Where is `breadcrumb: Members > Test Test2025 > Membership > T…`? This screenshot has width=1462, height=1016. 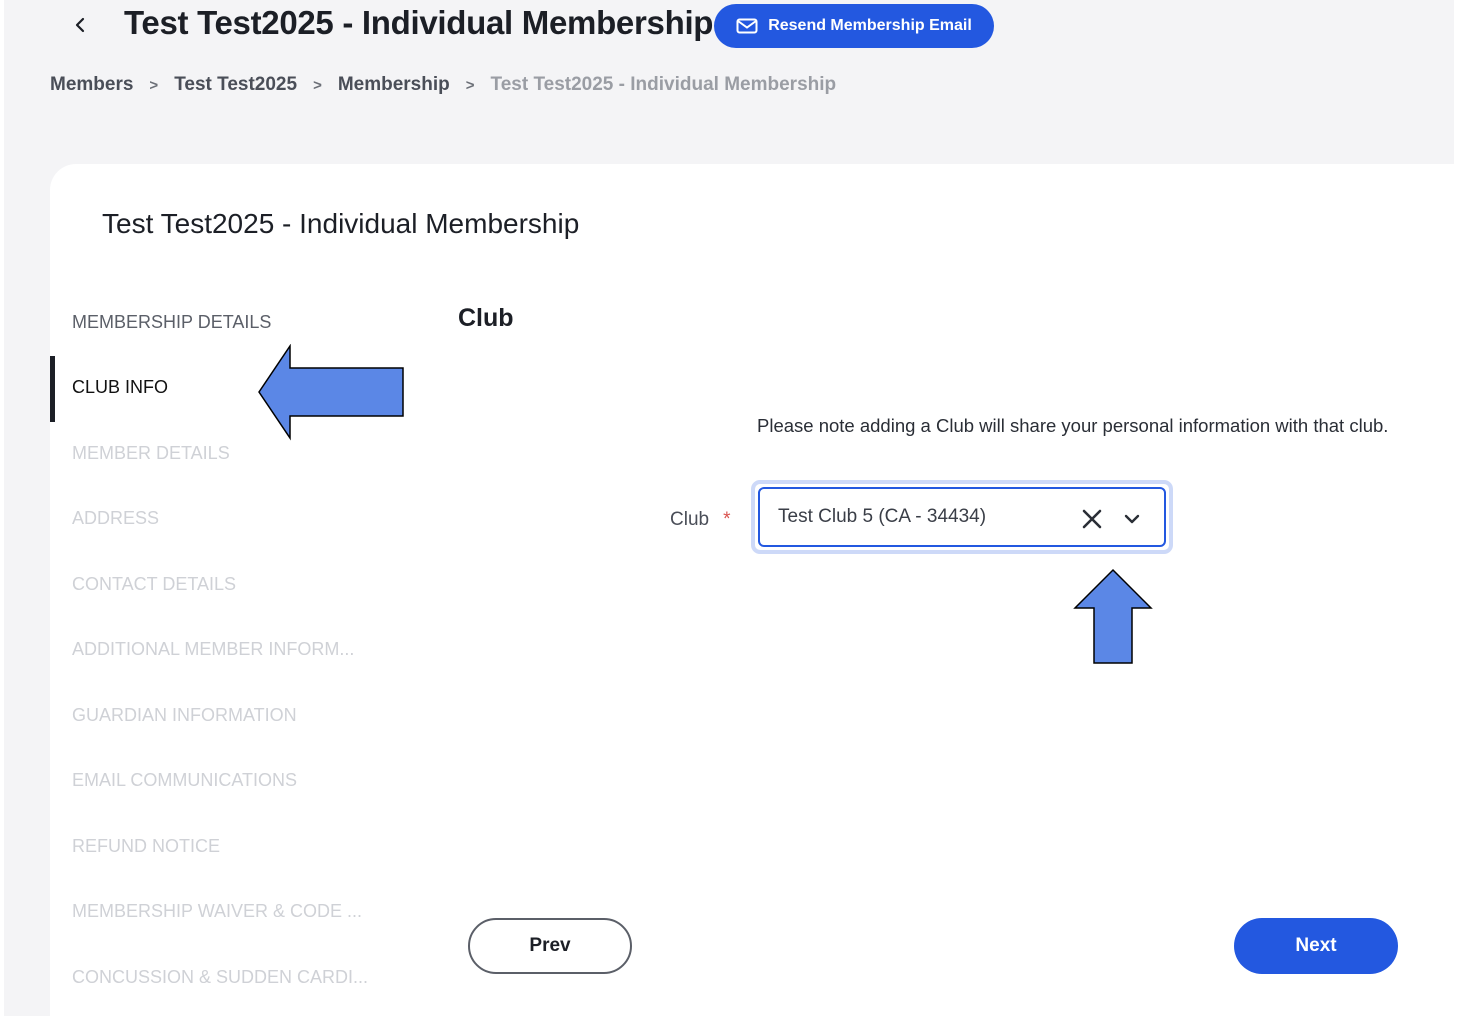
breadcrumb: Members > Test Test2025 > Membership > T… is located at coordinates (443, 85).